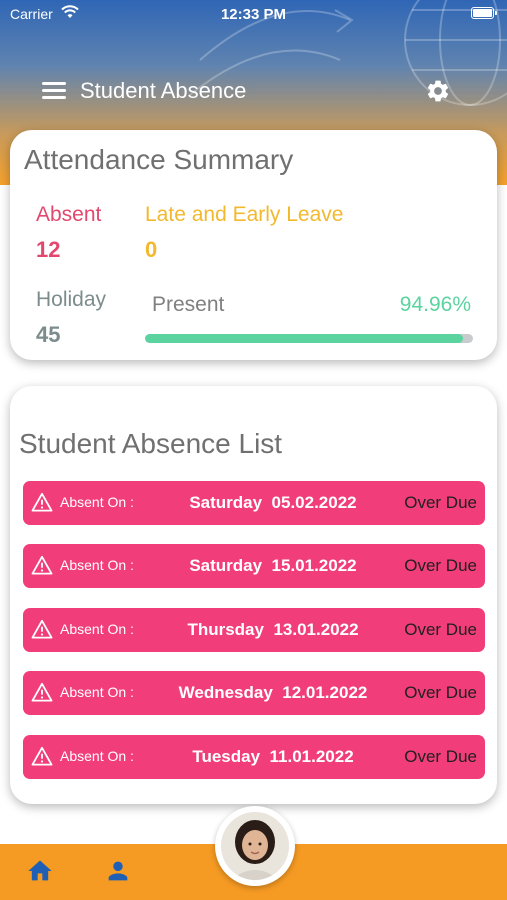 Image resolution: width=507 pixels, height=900 pixels. I want to click on absent-label: Absent, so click(69, 214).